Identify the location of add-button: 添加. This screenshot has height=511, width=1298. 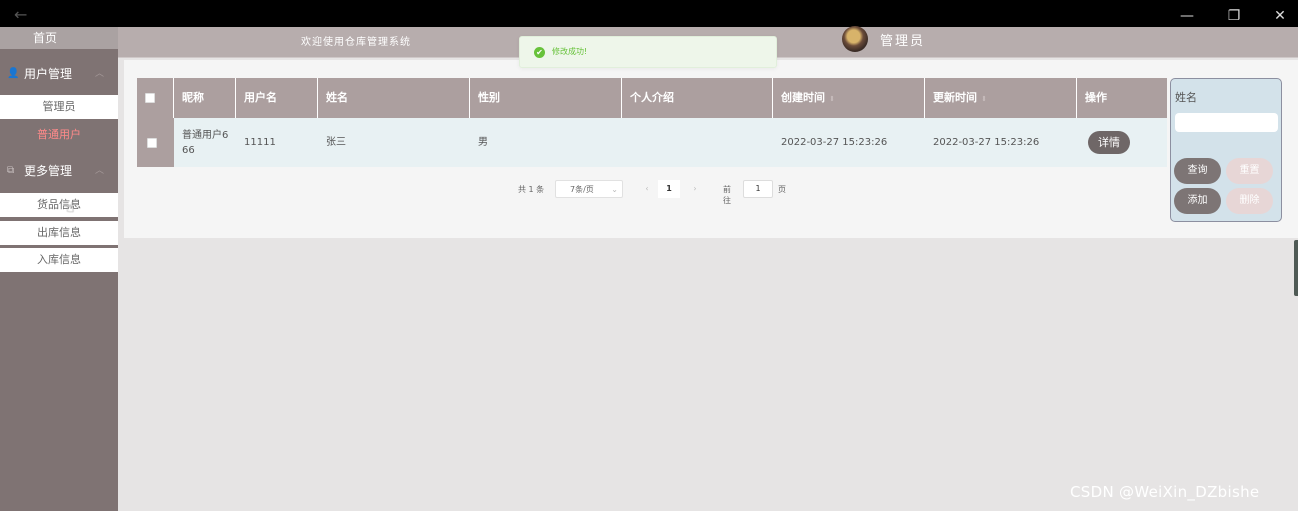
(1197, 201).